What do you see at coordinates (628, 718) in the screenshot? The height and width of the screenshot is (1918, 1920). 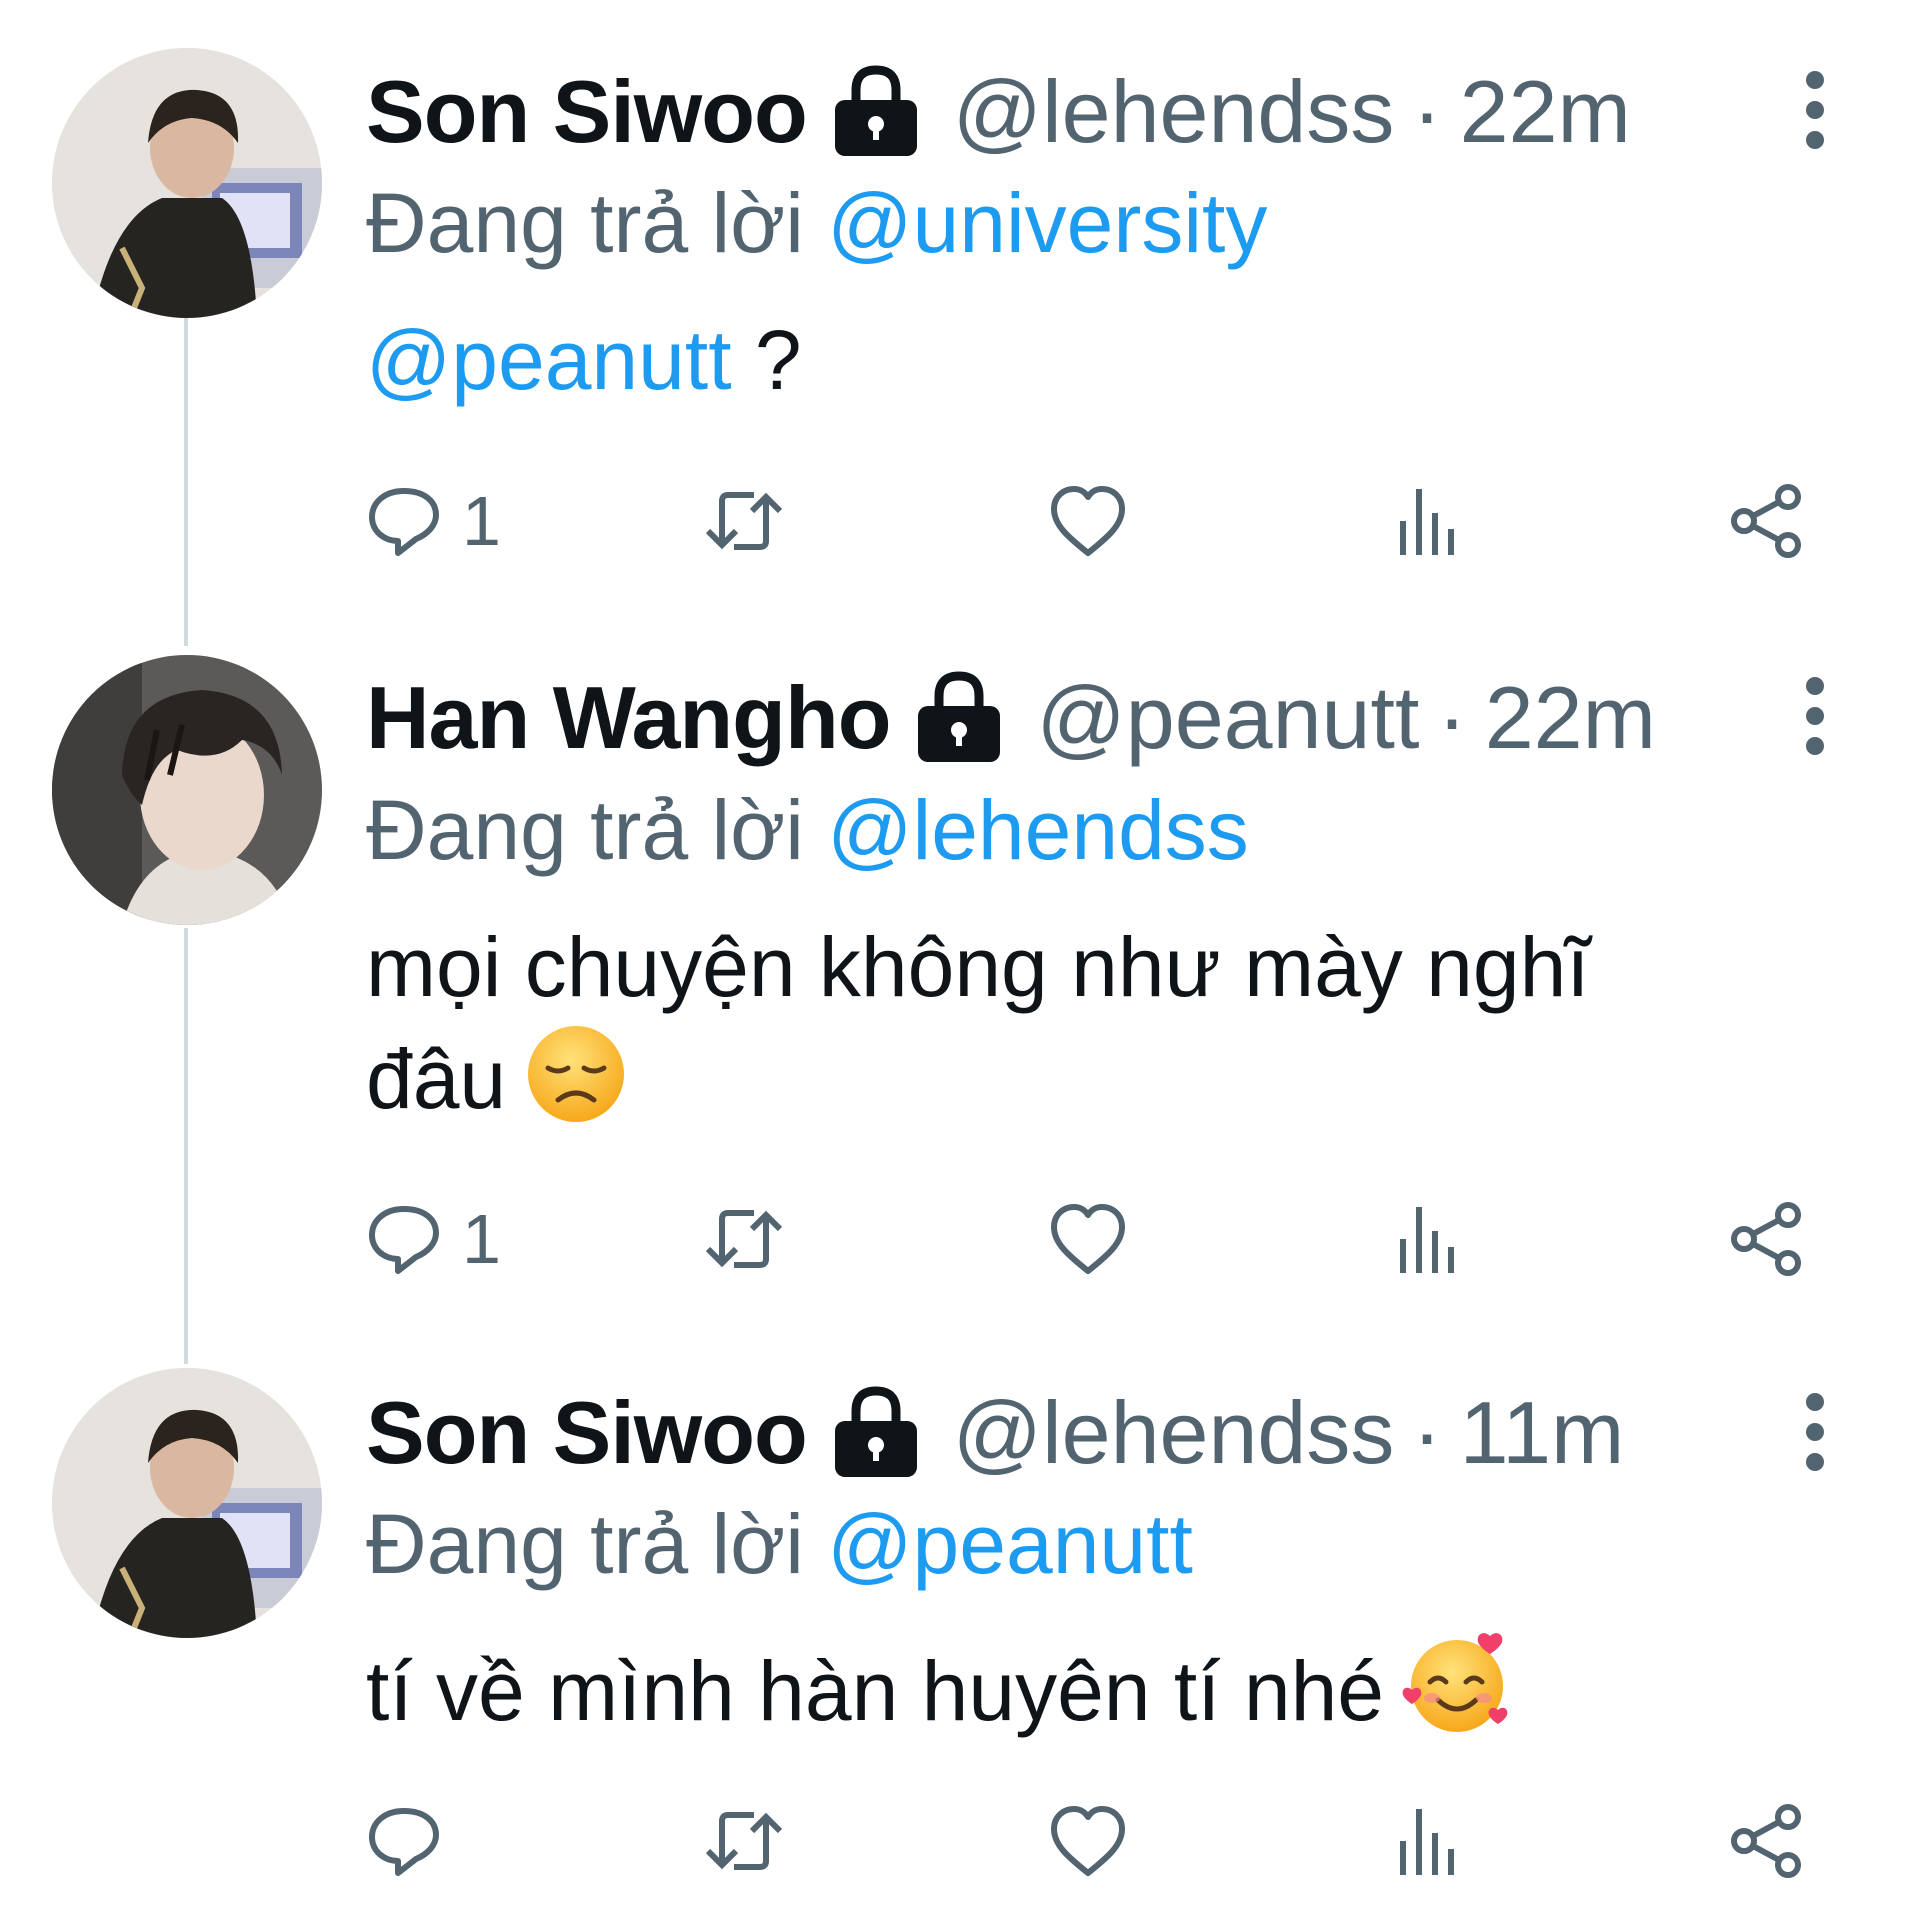 I see `display-name: Han Wangho` at bounding box center [628, 718].